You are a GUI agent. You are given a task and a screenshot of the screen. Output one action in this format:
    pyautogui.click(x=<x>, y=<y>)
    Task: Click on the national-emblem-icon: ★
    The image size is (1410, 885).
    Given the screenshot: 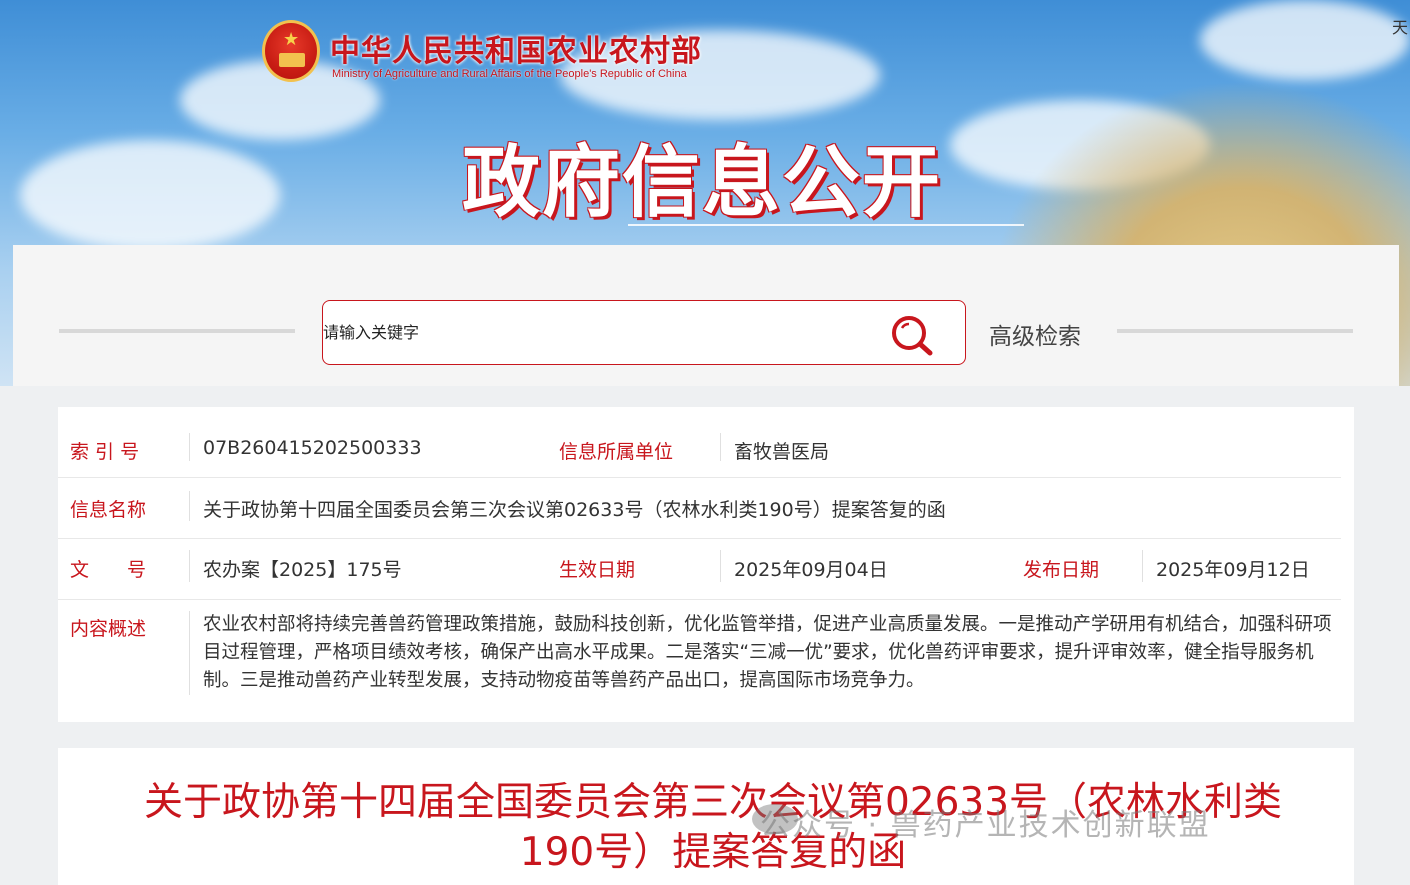 What is the action you would take?
    pyautogui.click(x=291, y=51)
    